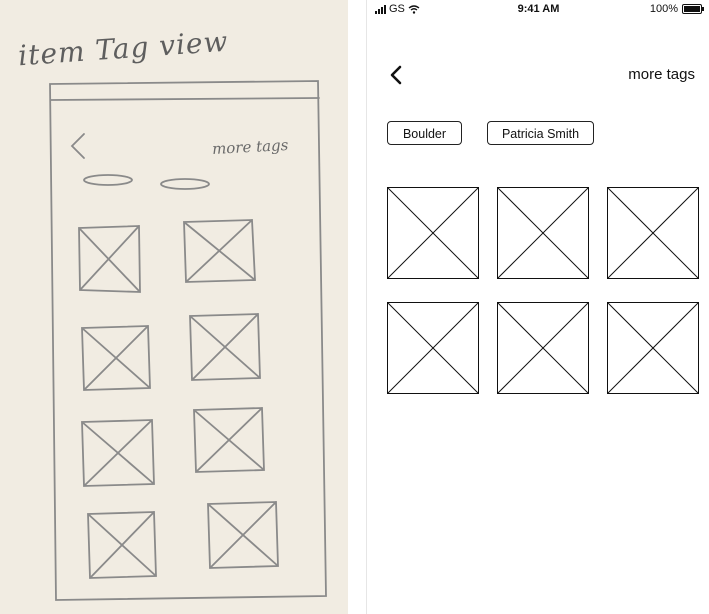 The image size is (709, 614). I want to click on status-bar: GS 9:41 AM 100%, so click(538, 10).